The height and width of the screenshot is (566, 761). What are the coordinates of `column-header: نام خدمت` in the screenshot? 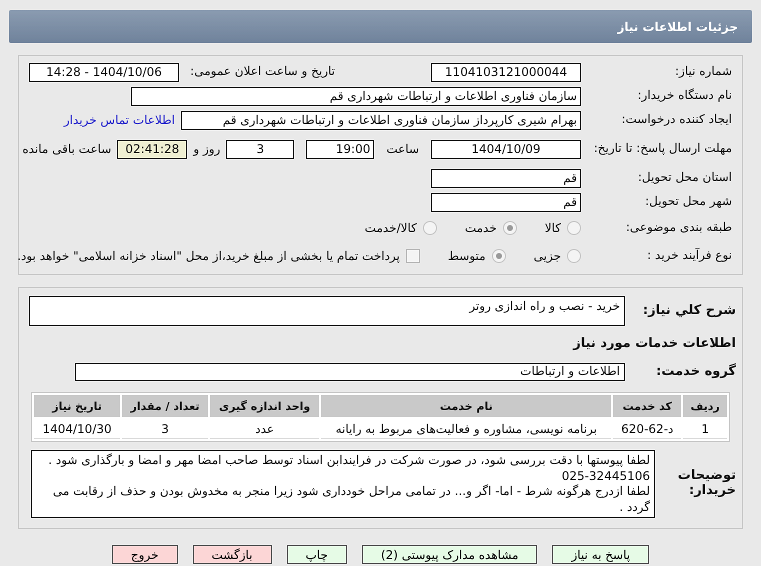 It's located at (466, 406).